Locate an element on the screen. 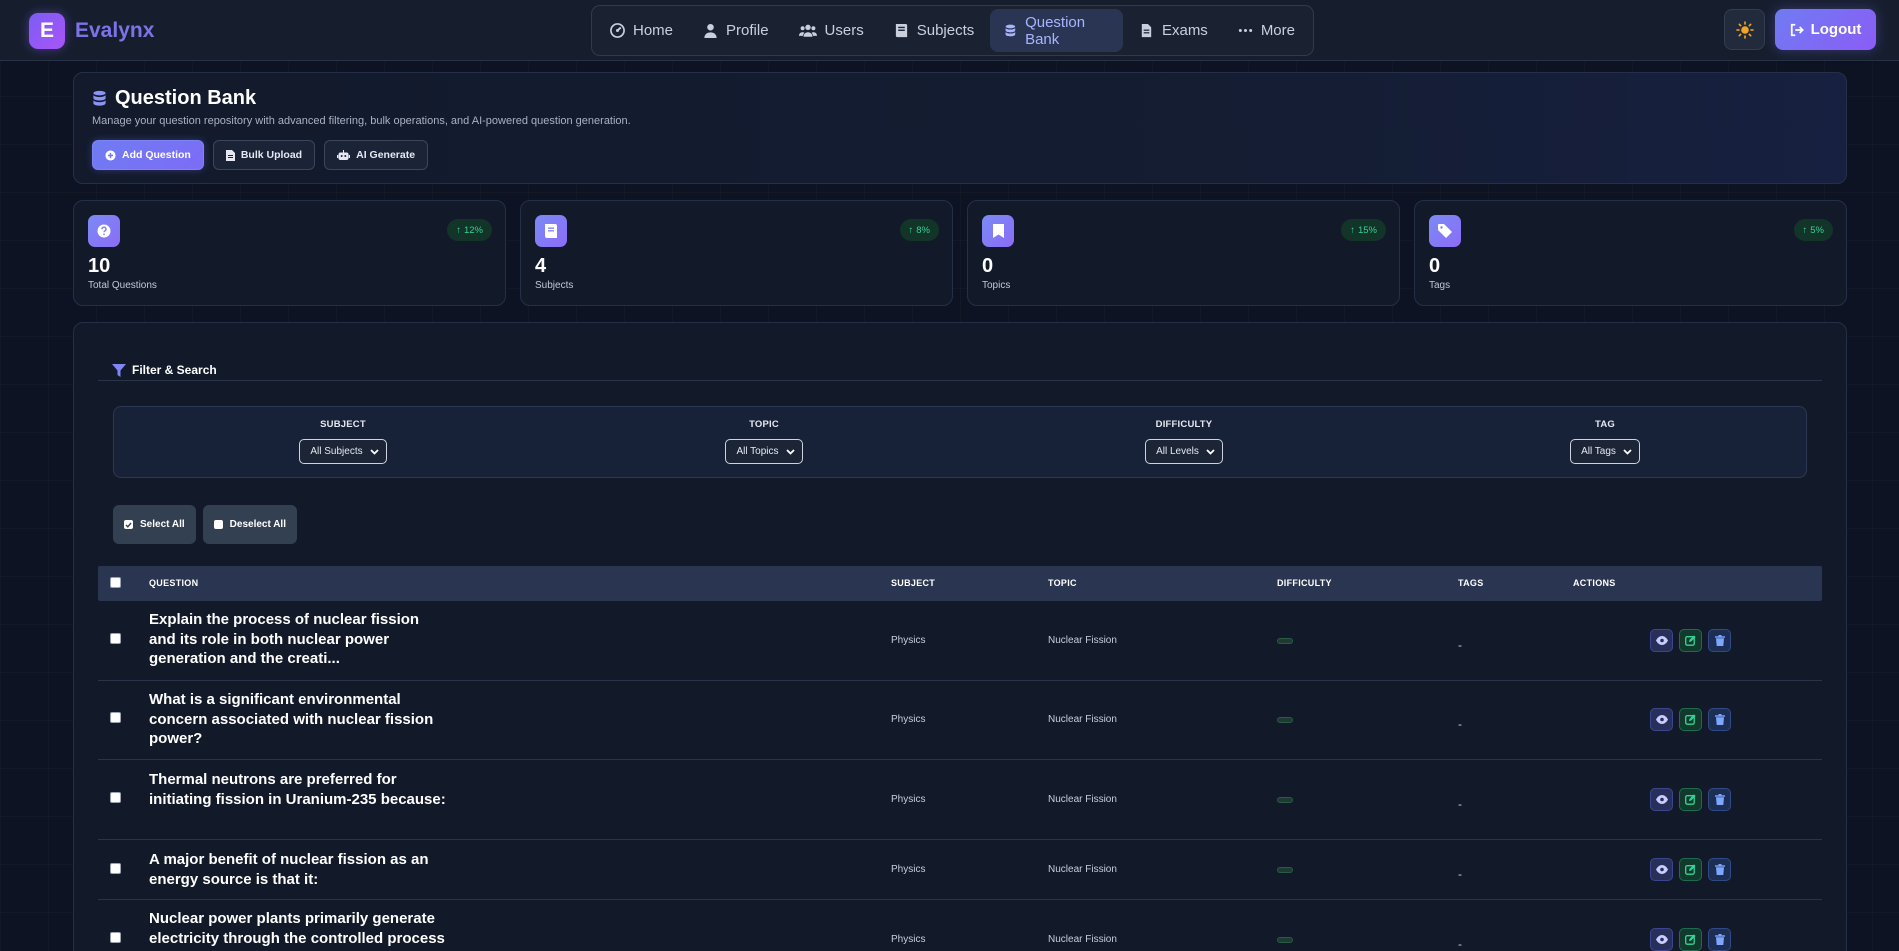 The image size is (1899, 951). filter-title-text: Filter & Search is located at coordinates (174, 370).